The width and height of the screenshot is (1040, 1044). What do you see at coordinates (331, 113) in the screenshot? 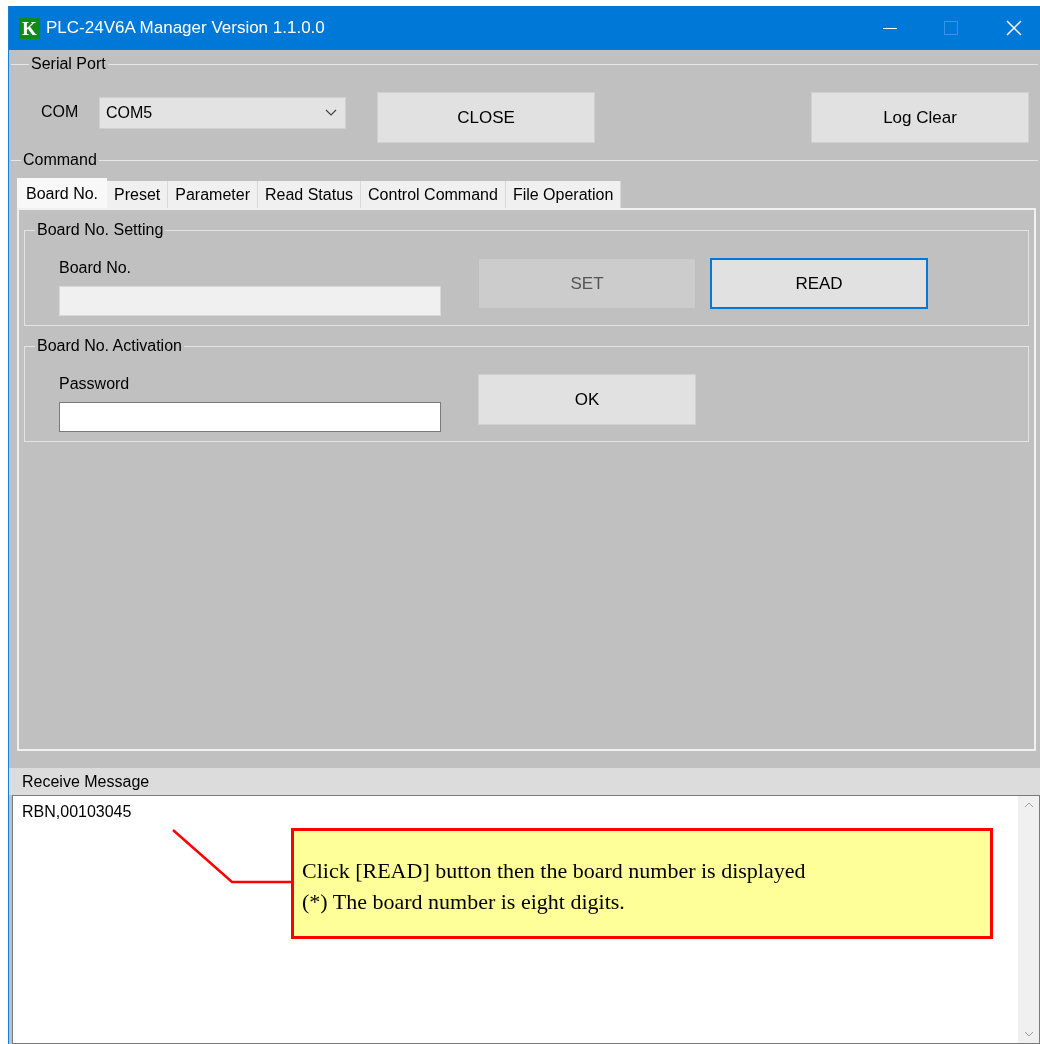
I see `chevron-down-icon` at bounding box center [331, 113].